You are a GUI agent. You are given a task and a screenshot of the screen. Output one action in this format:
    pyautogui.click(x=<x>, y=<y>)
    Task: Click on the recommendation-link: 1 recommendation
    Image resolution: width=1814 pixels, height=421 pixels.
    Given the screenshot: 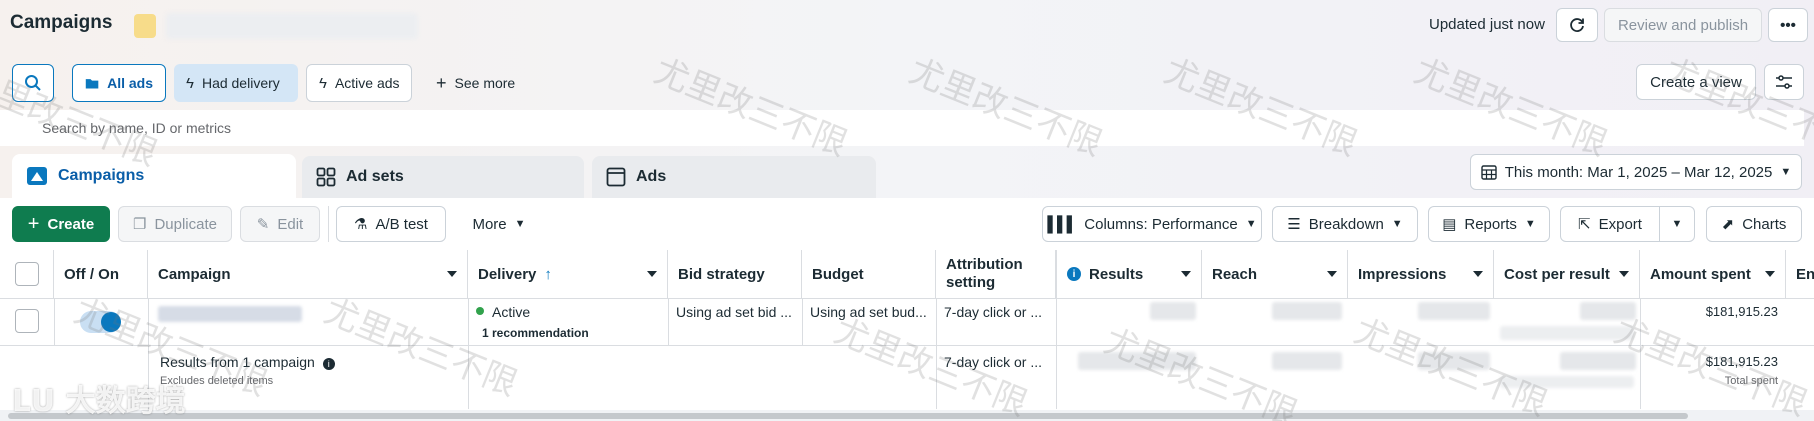 What is the action you would take?
    pyautogui.click(x=535, y=333)
    